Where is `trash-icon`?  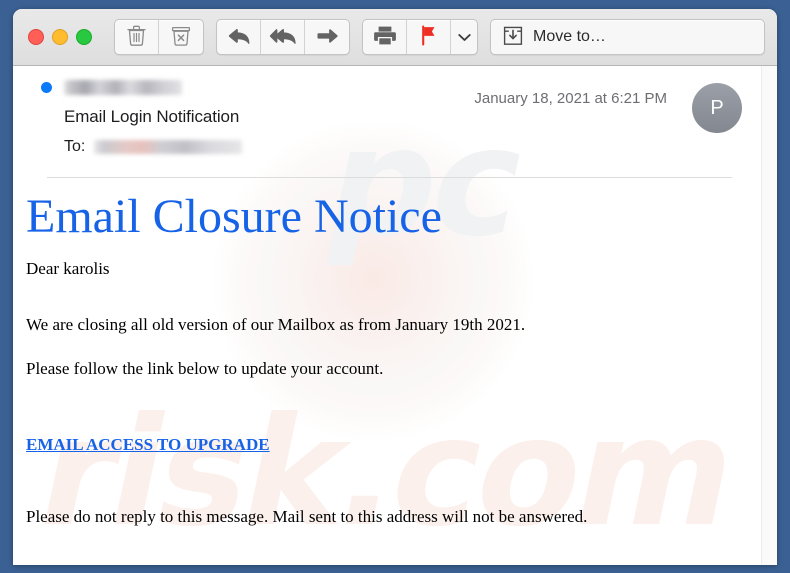
trash-icon is located at coordinates (136, 37).